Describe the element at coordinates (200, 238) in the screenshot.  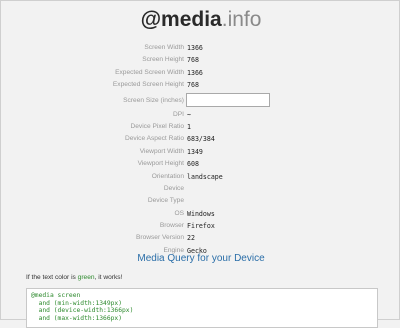
I see `info-row-browser-version: Browser Version 22` at that location.